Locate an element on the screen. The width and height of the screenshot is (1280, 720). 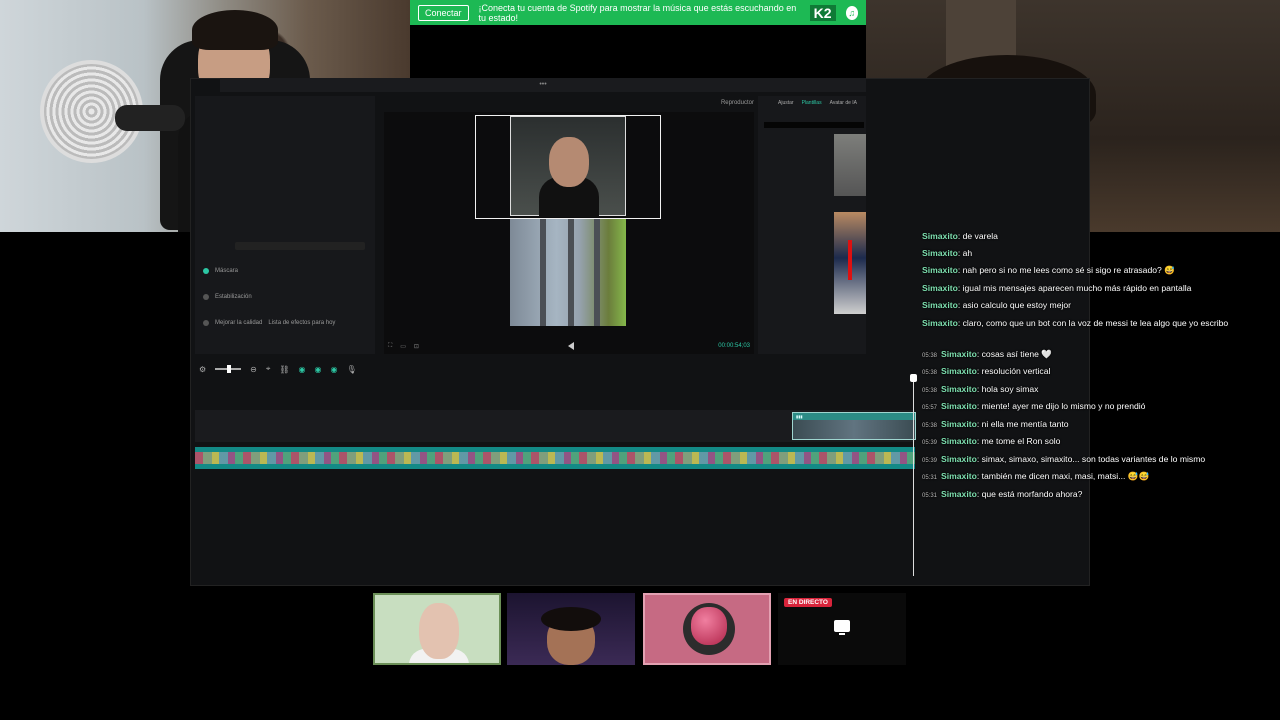
chat-text: : de varela is located at coordinates (977, 236).